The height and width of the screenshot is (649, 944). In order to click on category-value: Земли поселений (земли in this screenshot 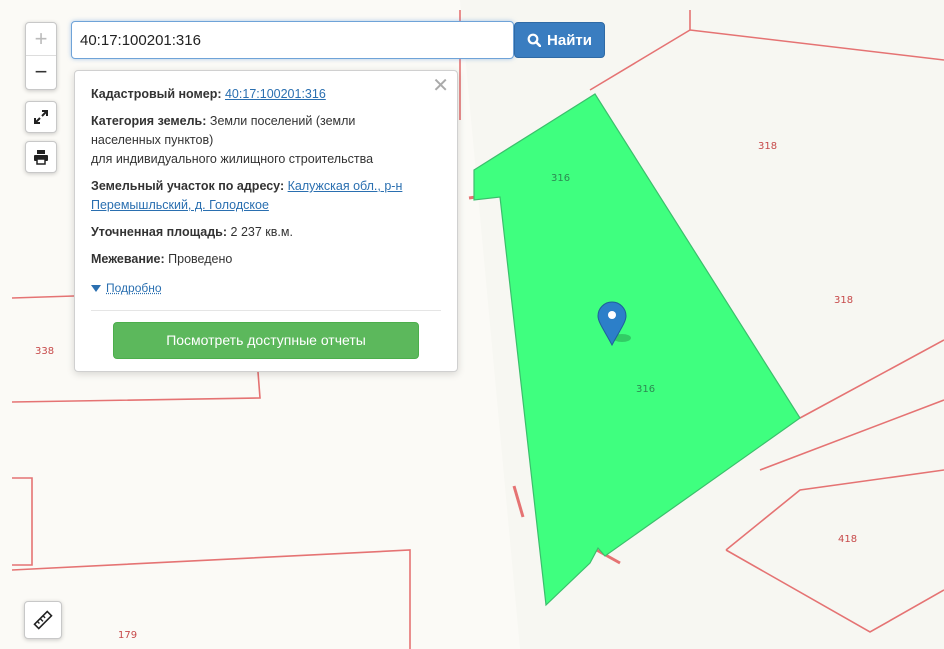, I will do `click(282, 121)`.